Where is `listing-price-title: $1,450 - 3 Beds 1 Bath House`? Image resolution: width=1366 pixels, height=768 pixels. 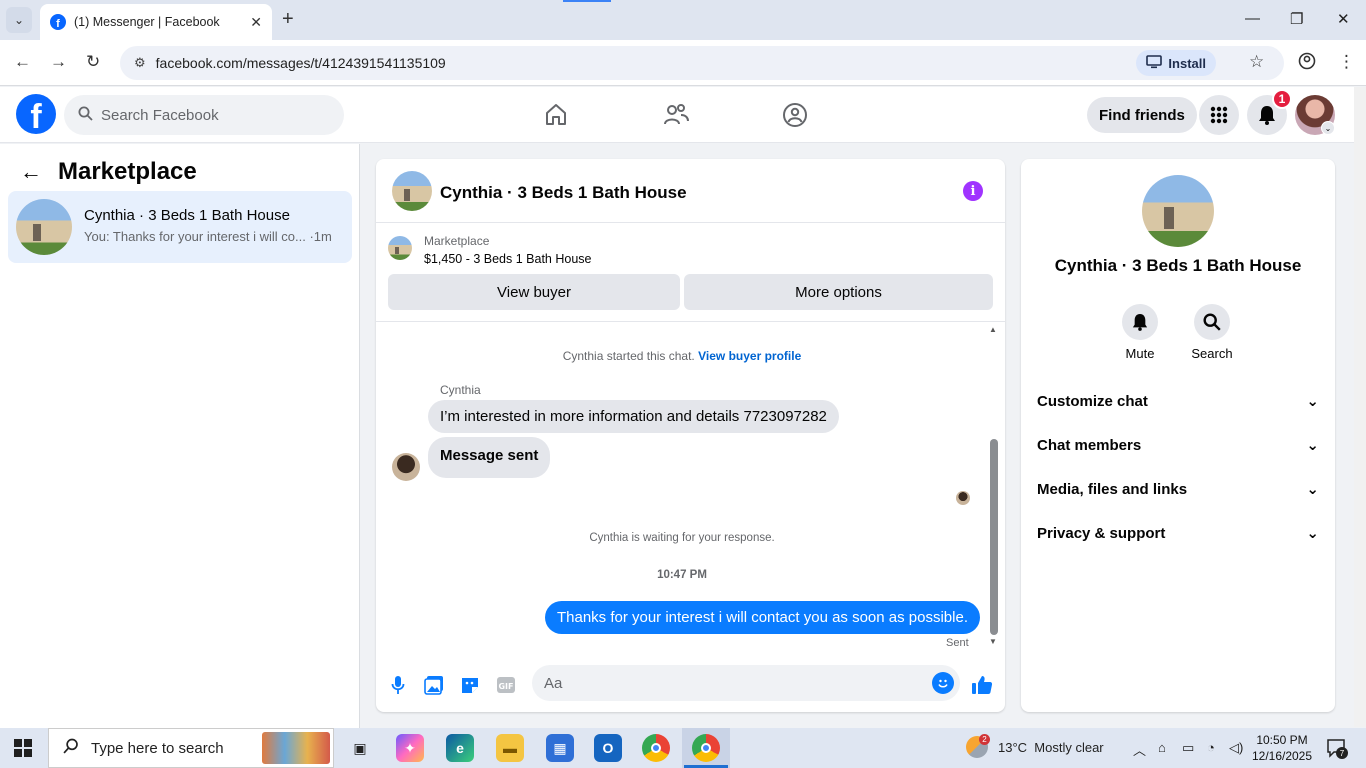
listing-price-title: $1,450 - 3 Beds 1 Bath House is located at coordinates (508, 259).